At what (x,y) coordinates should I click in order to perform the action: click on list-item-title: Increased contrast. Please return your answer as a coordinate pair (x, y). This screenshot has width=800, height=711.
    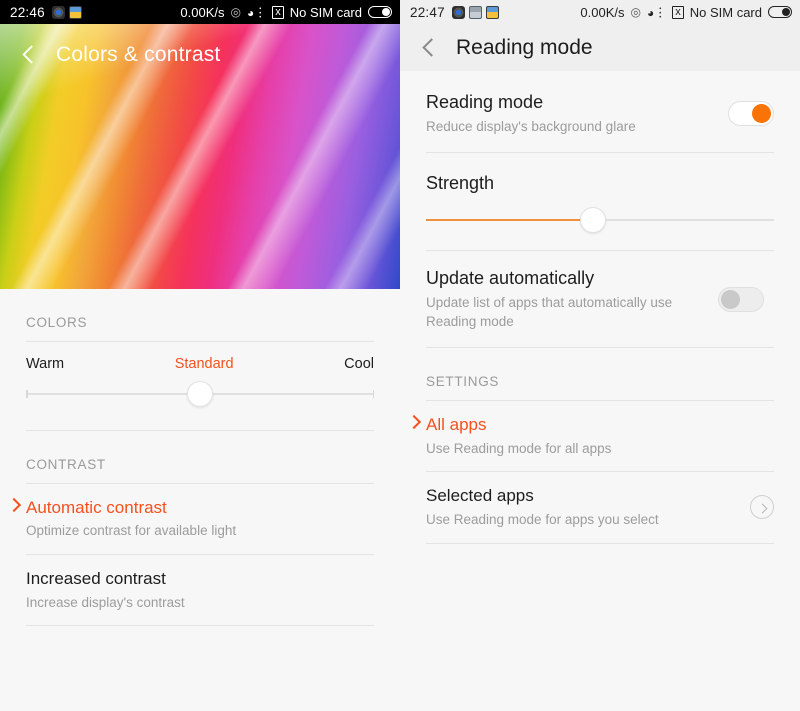
    Looking at the image, I should click on (96, 579).